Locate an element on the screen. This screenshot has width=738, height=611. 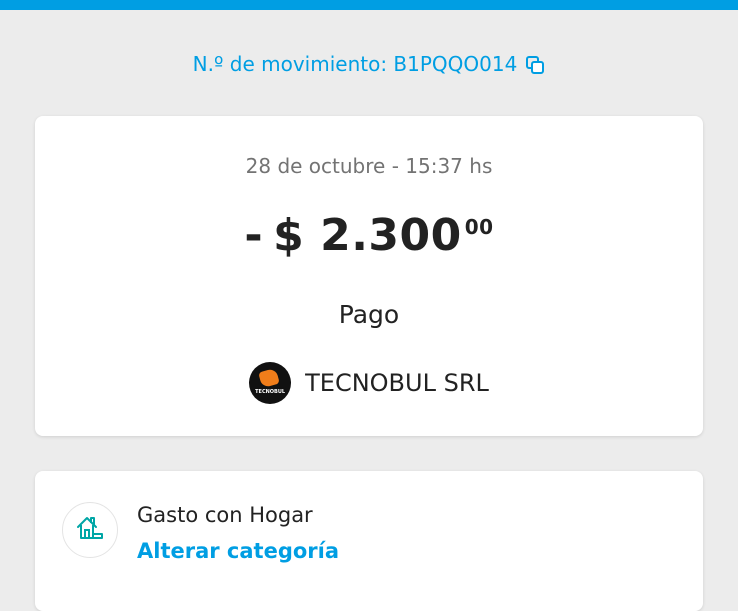
movement-number-label: N.º de movimiento: B1PQQO014 is located at coordinates (355, 64).